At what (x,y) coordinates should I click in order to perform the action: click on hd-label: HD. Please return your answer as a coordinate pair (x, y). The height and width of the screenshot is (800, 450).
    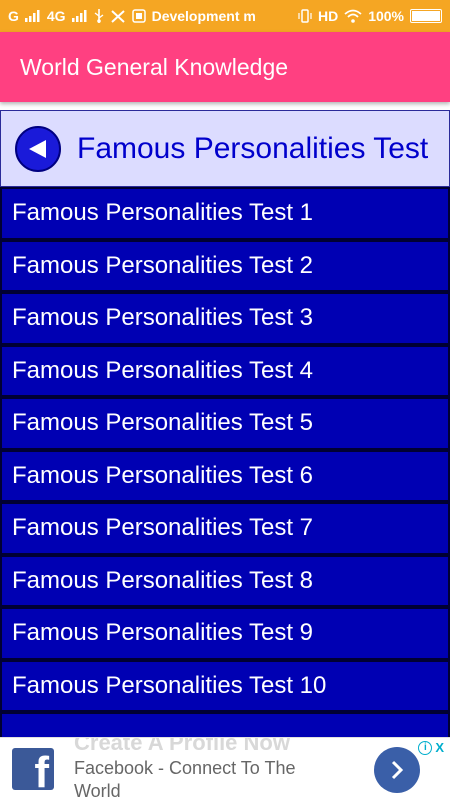
    Looking at the image, I should click on (328, 16).